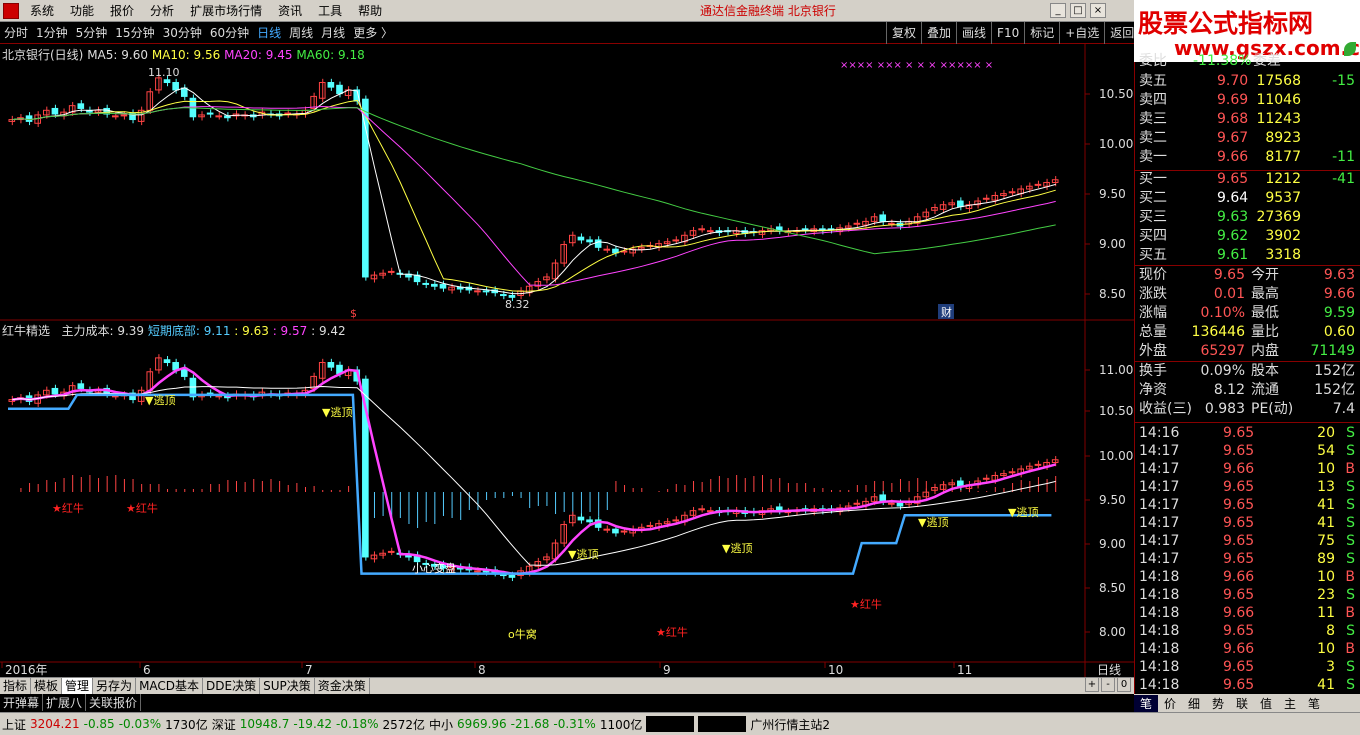 Image resolution: width=1360 pixels, height=735 pixels. I want to click on maximize-icon: □, so click(1078, 10).